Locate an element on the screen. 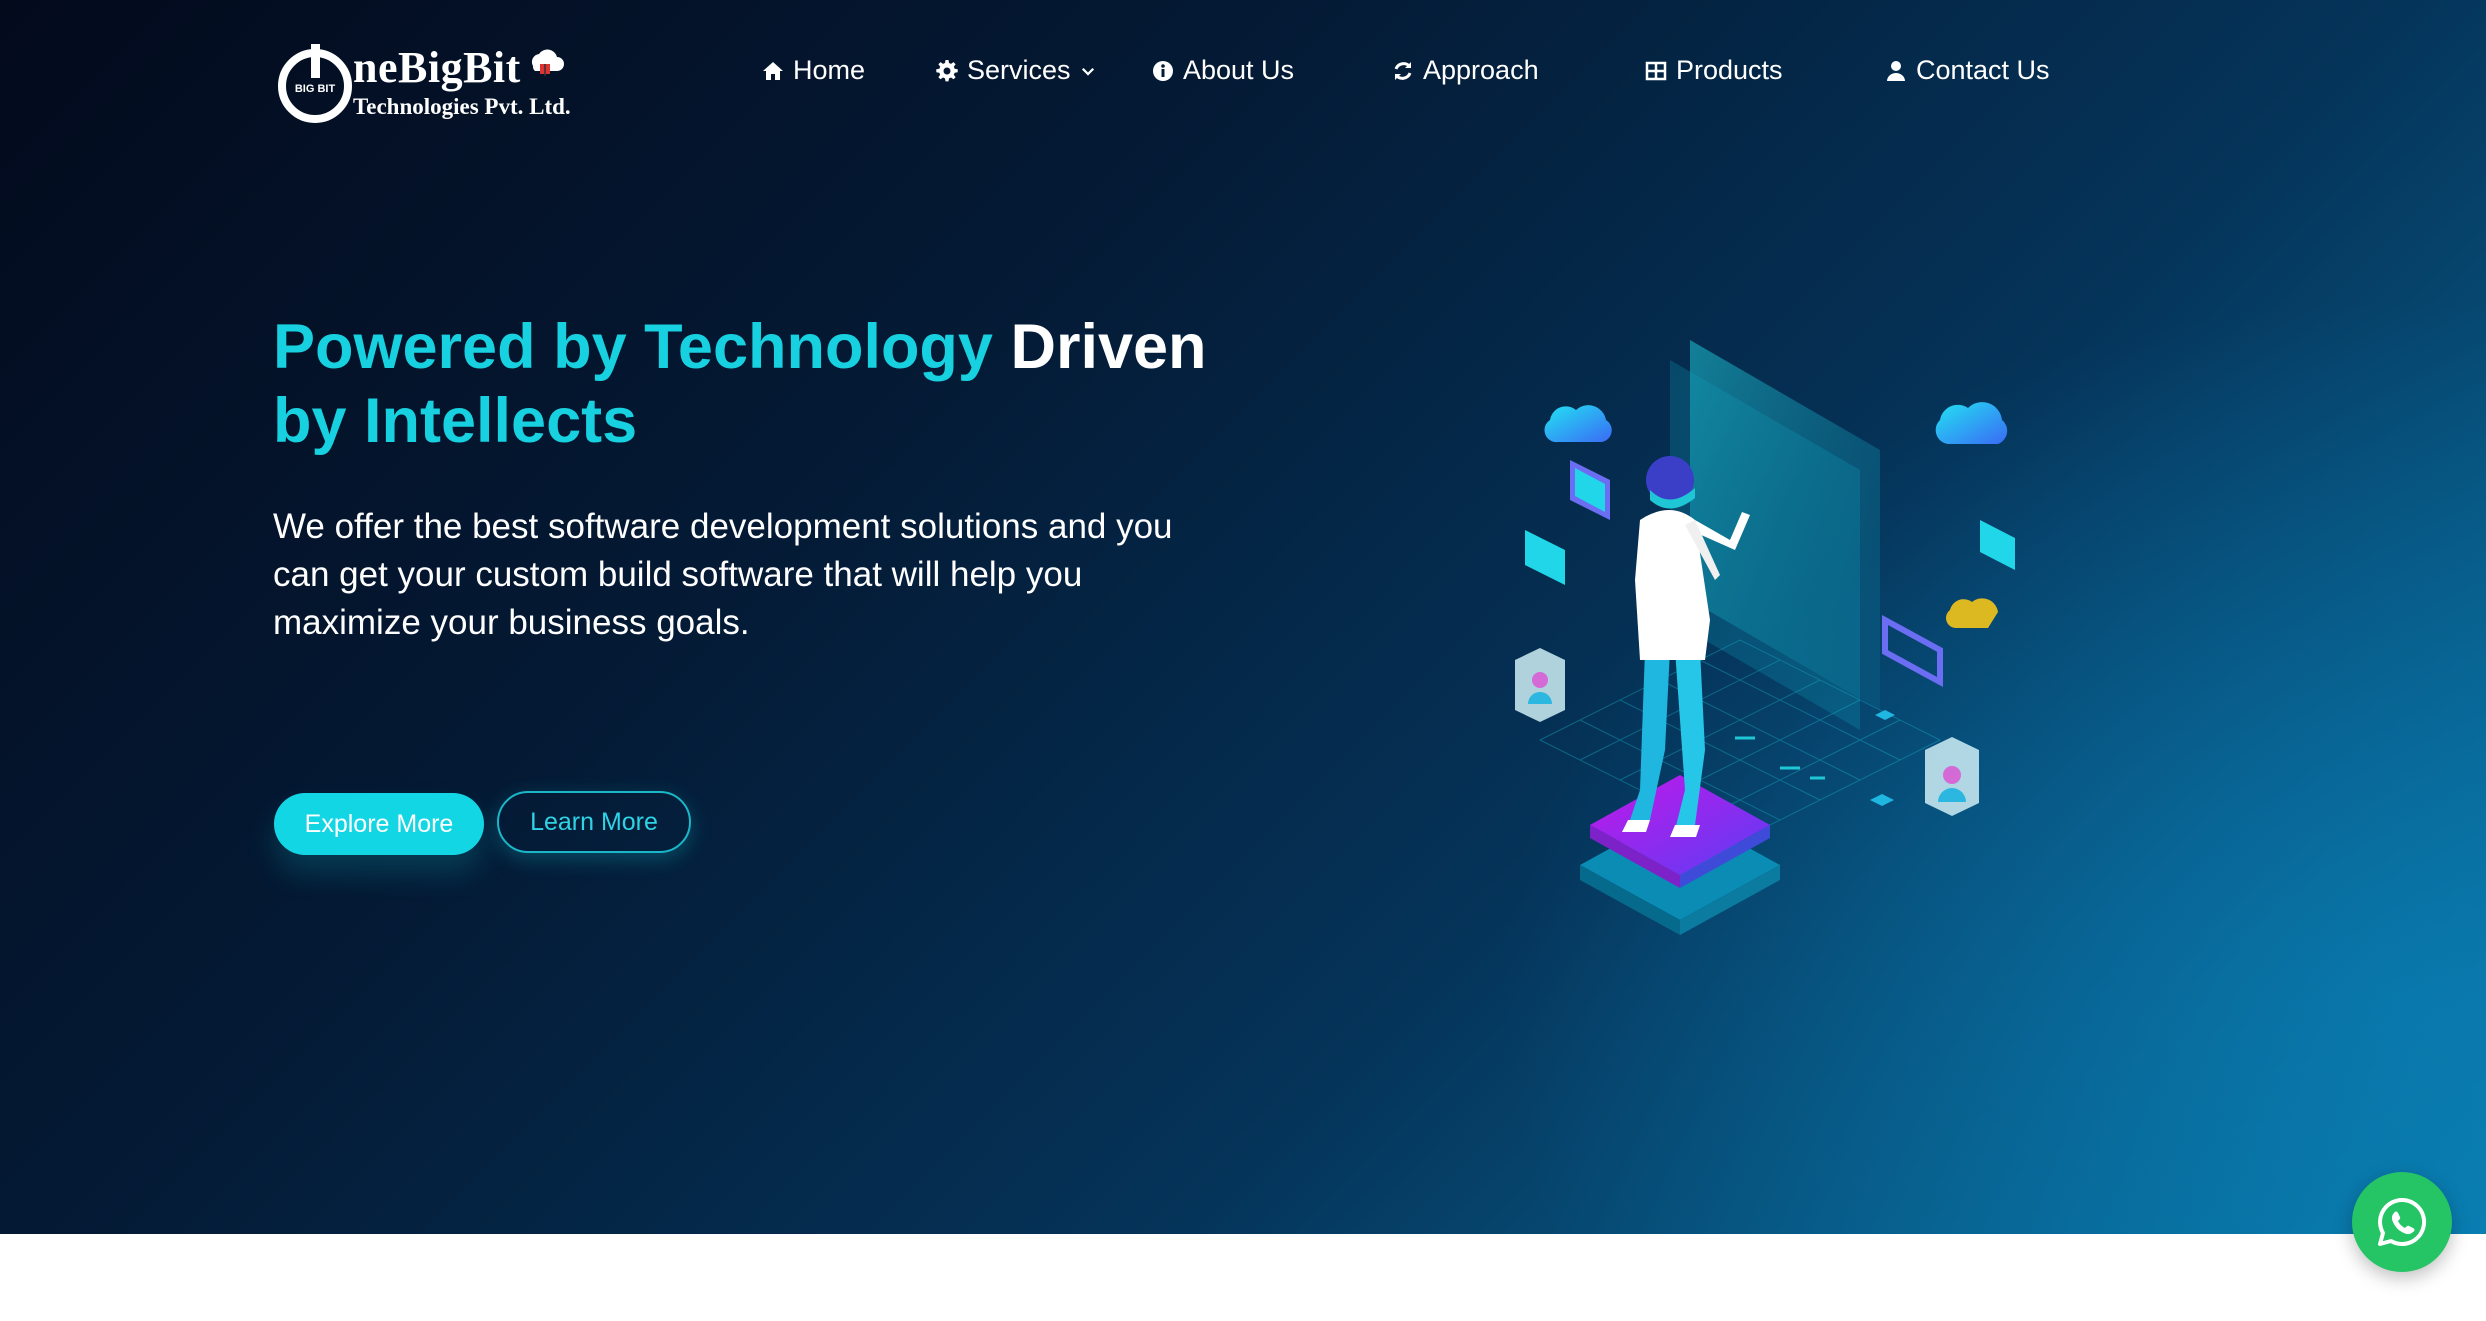 Image resolution: width=2486 pixels, height=1321 pixels. home-icon is located at coordinates (773, 70).